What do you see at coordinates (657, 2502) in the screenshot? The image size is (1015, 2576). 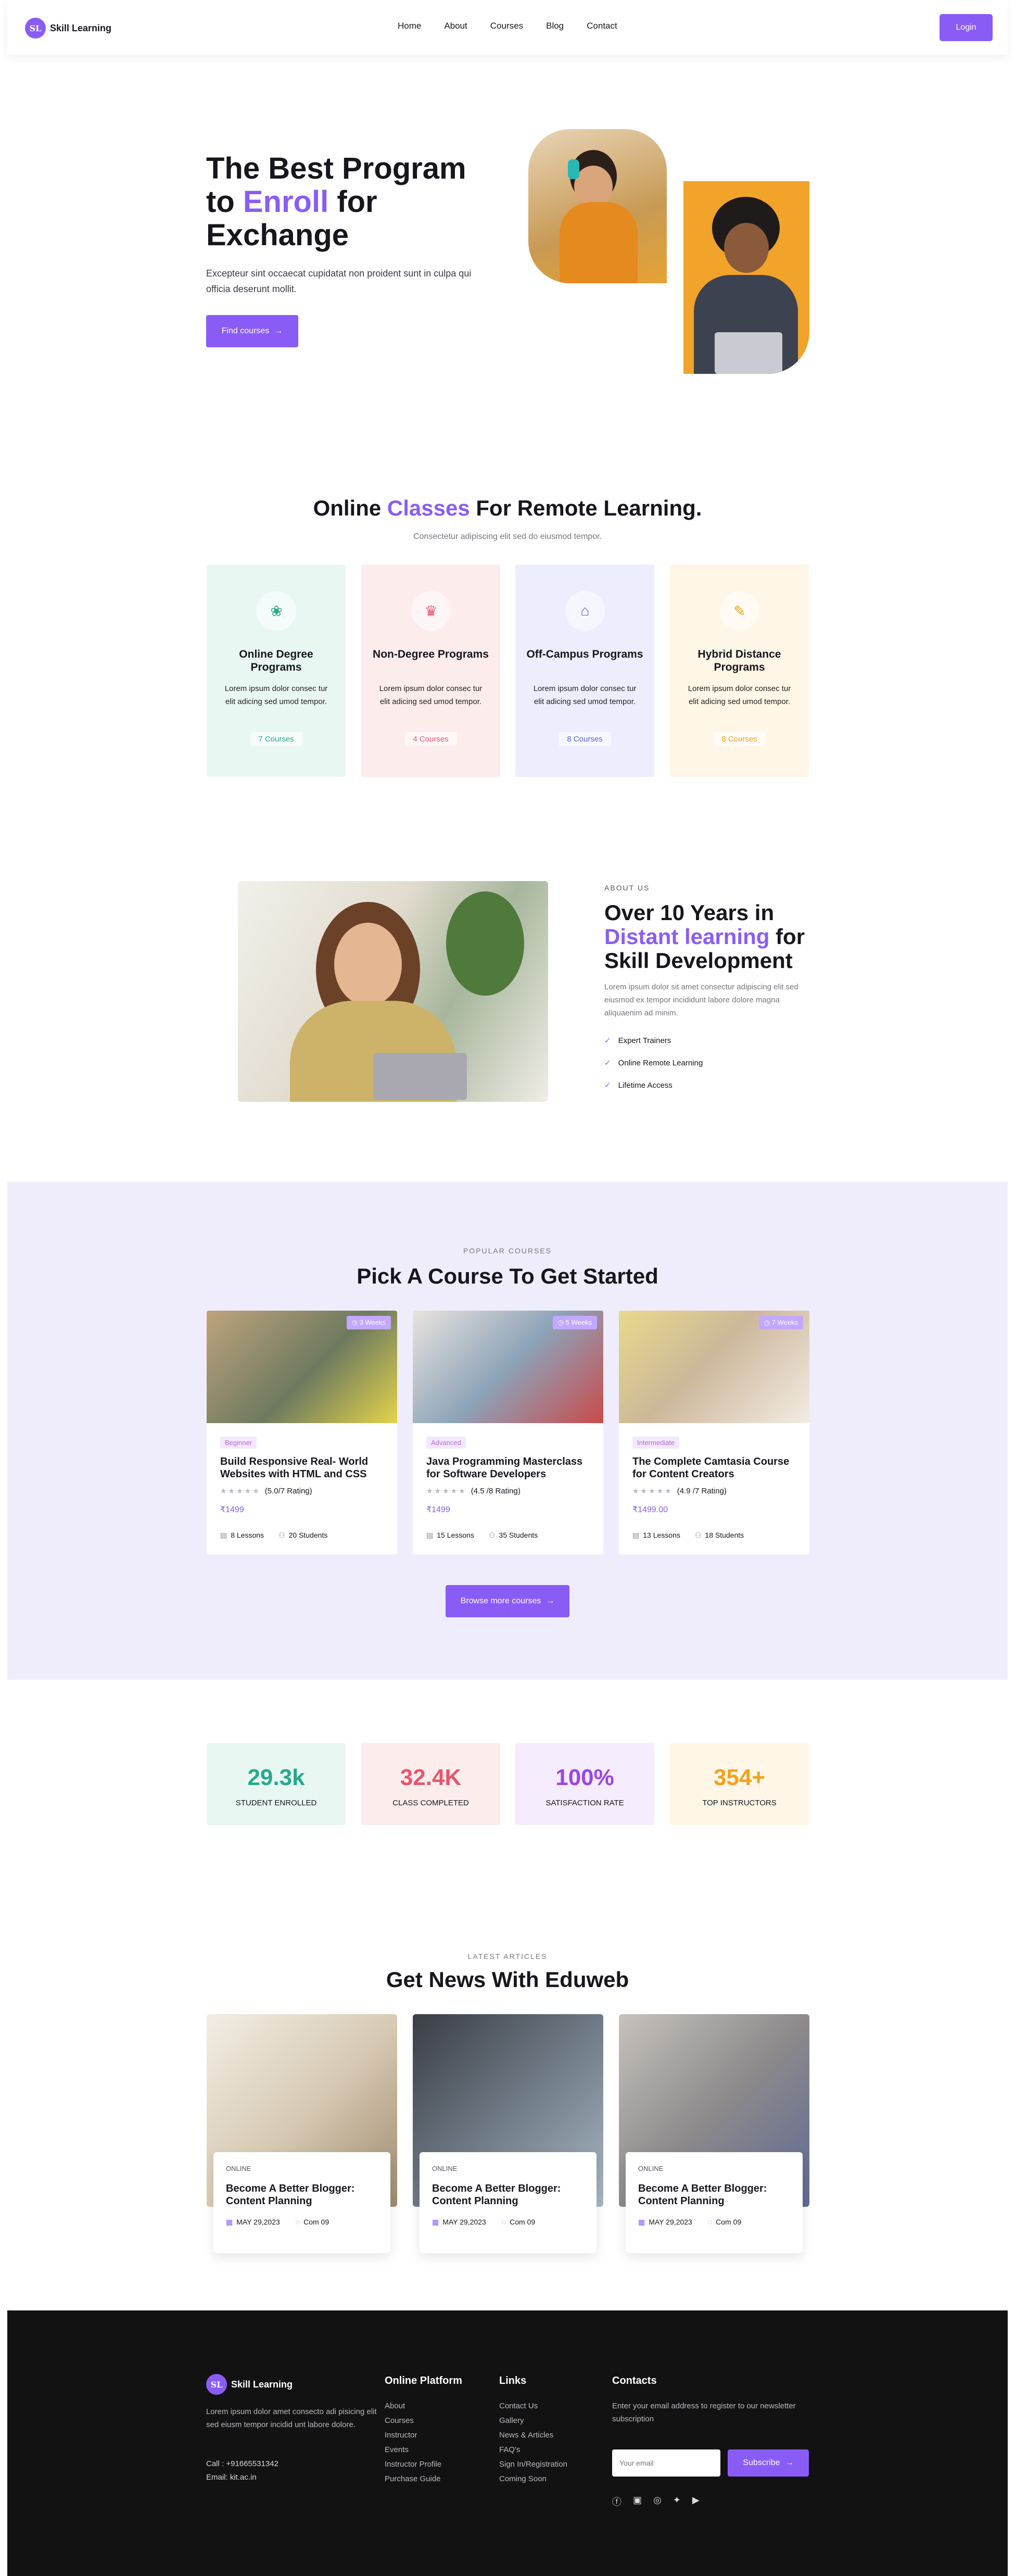 I see `instagram-icon: ◎` at bounding box center [657, 2502].